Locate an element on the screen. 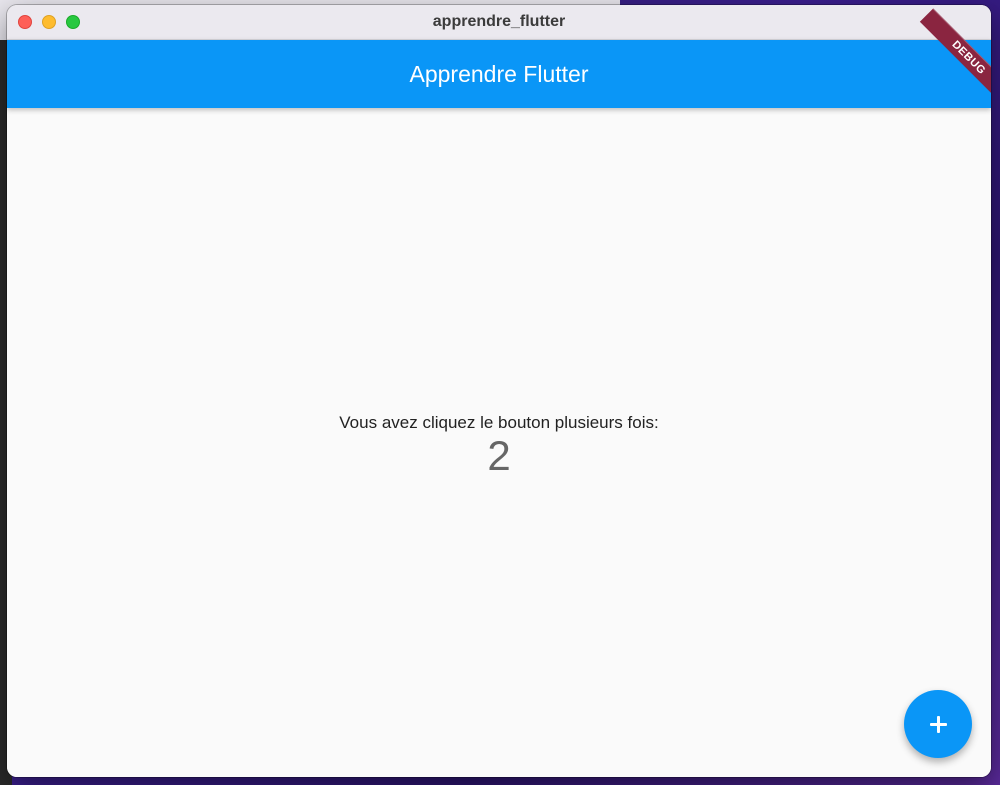 This screenshot has height=785, width=1000. app-bar: Apprendre Flutter DEBUG is located at coordinates (499, 58).